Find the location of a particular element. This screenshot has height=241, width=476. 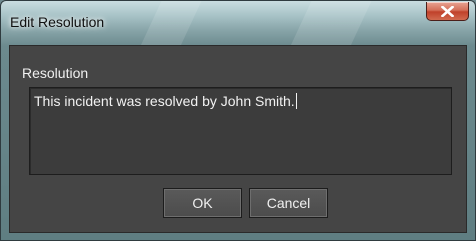

resolution-label: Resolution is located at coordinates (55, 73).